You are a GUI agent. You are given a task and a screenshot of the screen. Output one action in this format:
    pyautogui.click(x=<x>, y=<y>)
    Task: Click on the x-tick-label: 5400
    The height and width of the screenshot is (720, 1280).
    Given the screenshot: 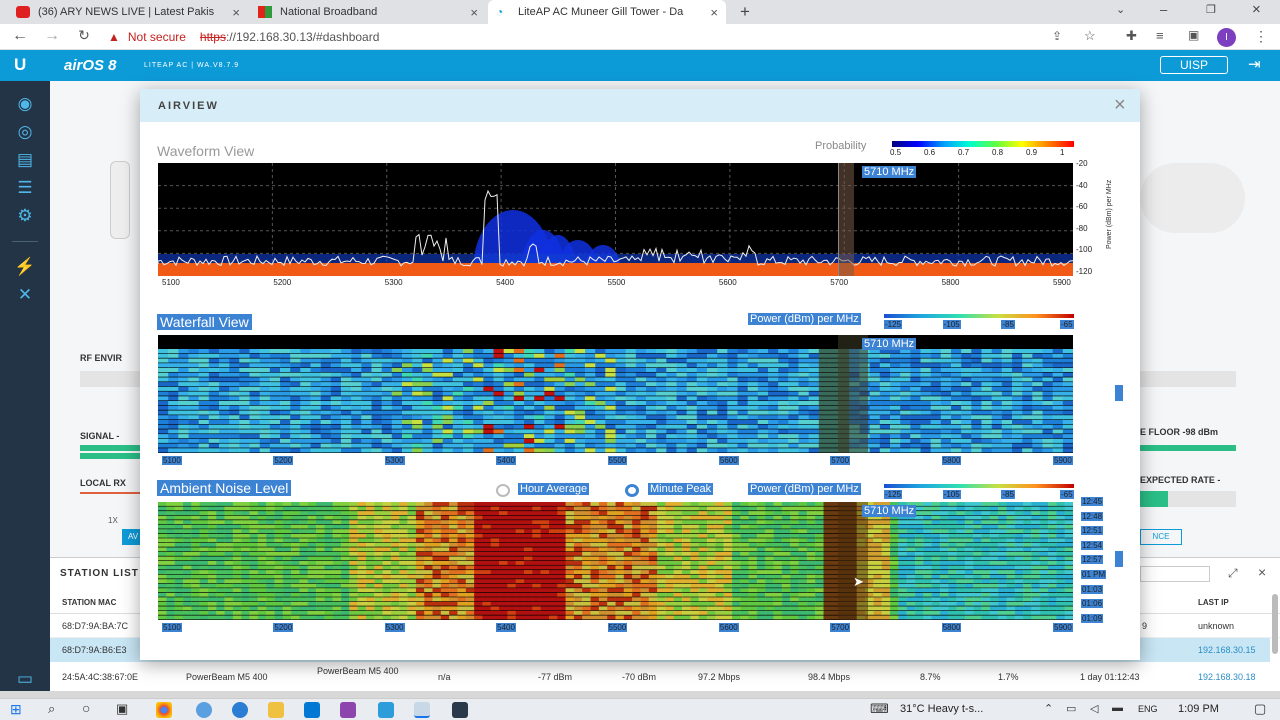 What is the action you would take?
    pyautogui.click(x=506, y=627)
    